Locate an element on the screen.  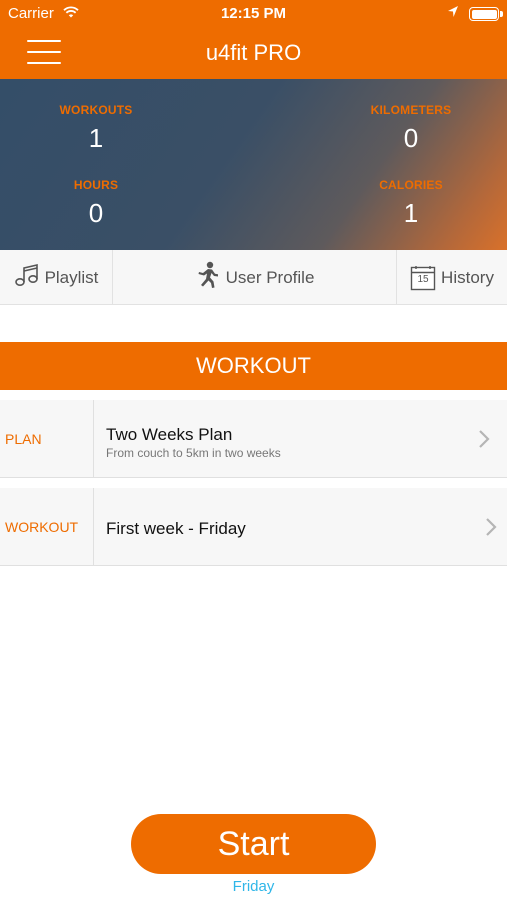
stat-label: CALORIES is located at coordinates (411, 185).